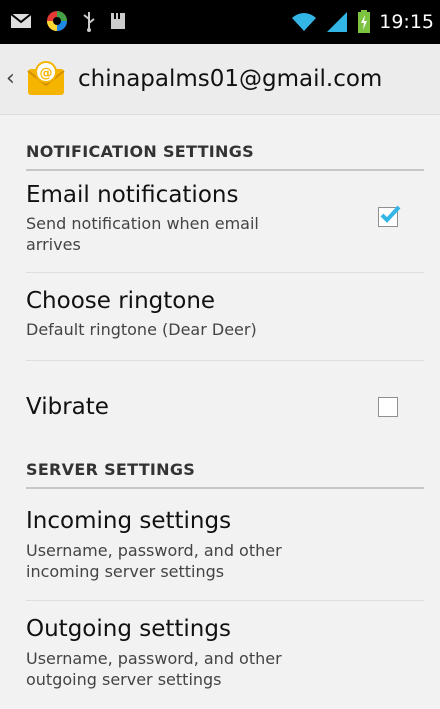  Describe the element at coordinates (121, 301) in the screenshot. I see `pref-title: Choose ringtone` at that location.